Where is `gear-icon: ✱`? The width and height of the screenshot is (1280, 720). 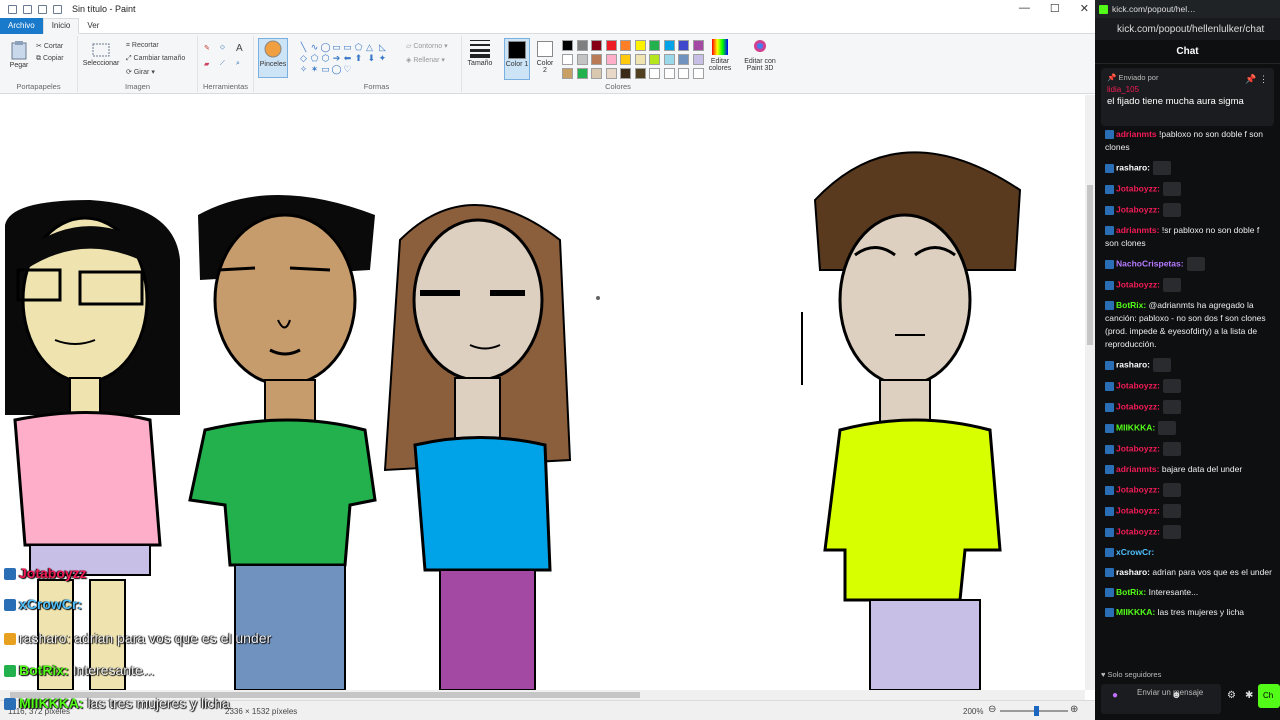 gear-icon: ✱ is located at coordinates (1249, 695).